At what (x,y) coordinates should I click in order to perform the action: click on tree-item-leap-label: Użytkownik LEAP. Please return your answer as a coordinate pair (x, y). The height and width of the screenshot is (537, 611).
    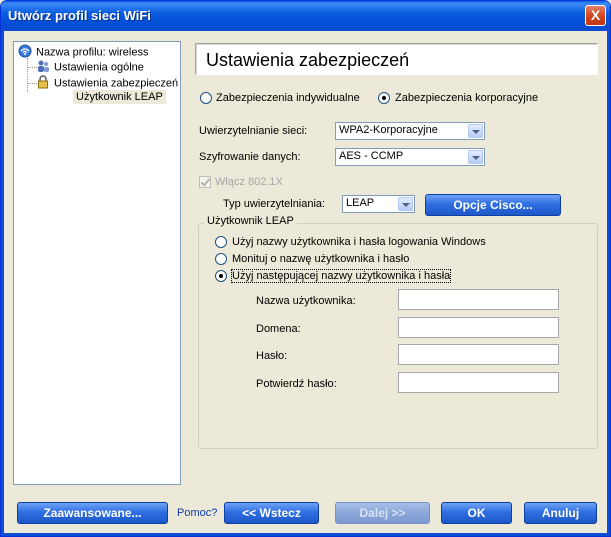
    Looking at the image, I should click on (119, 97).